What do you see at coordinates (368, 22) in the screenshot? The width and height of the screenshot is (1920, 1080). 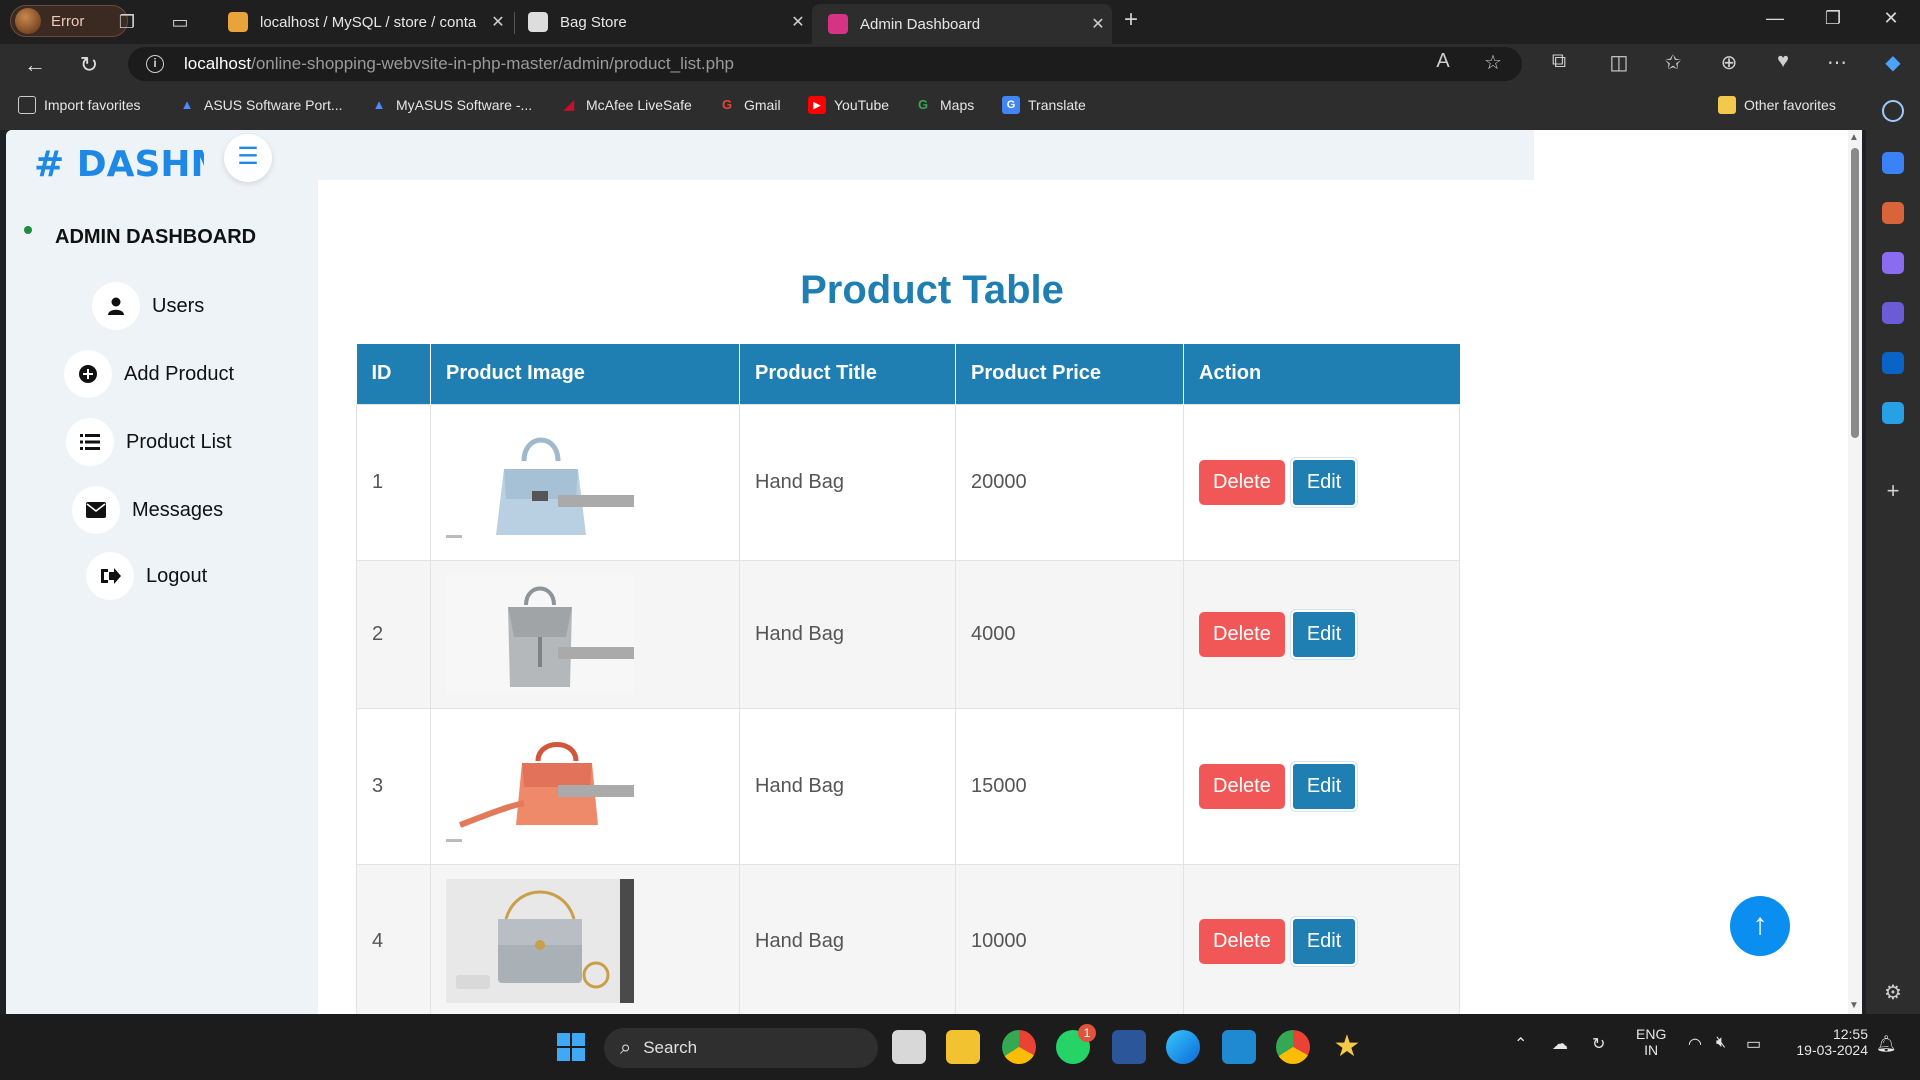 I see `tab-title: localhost / MySQL / store / conta` at bounding box center [368, 22].